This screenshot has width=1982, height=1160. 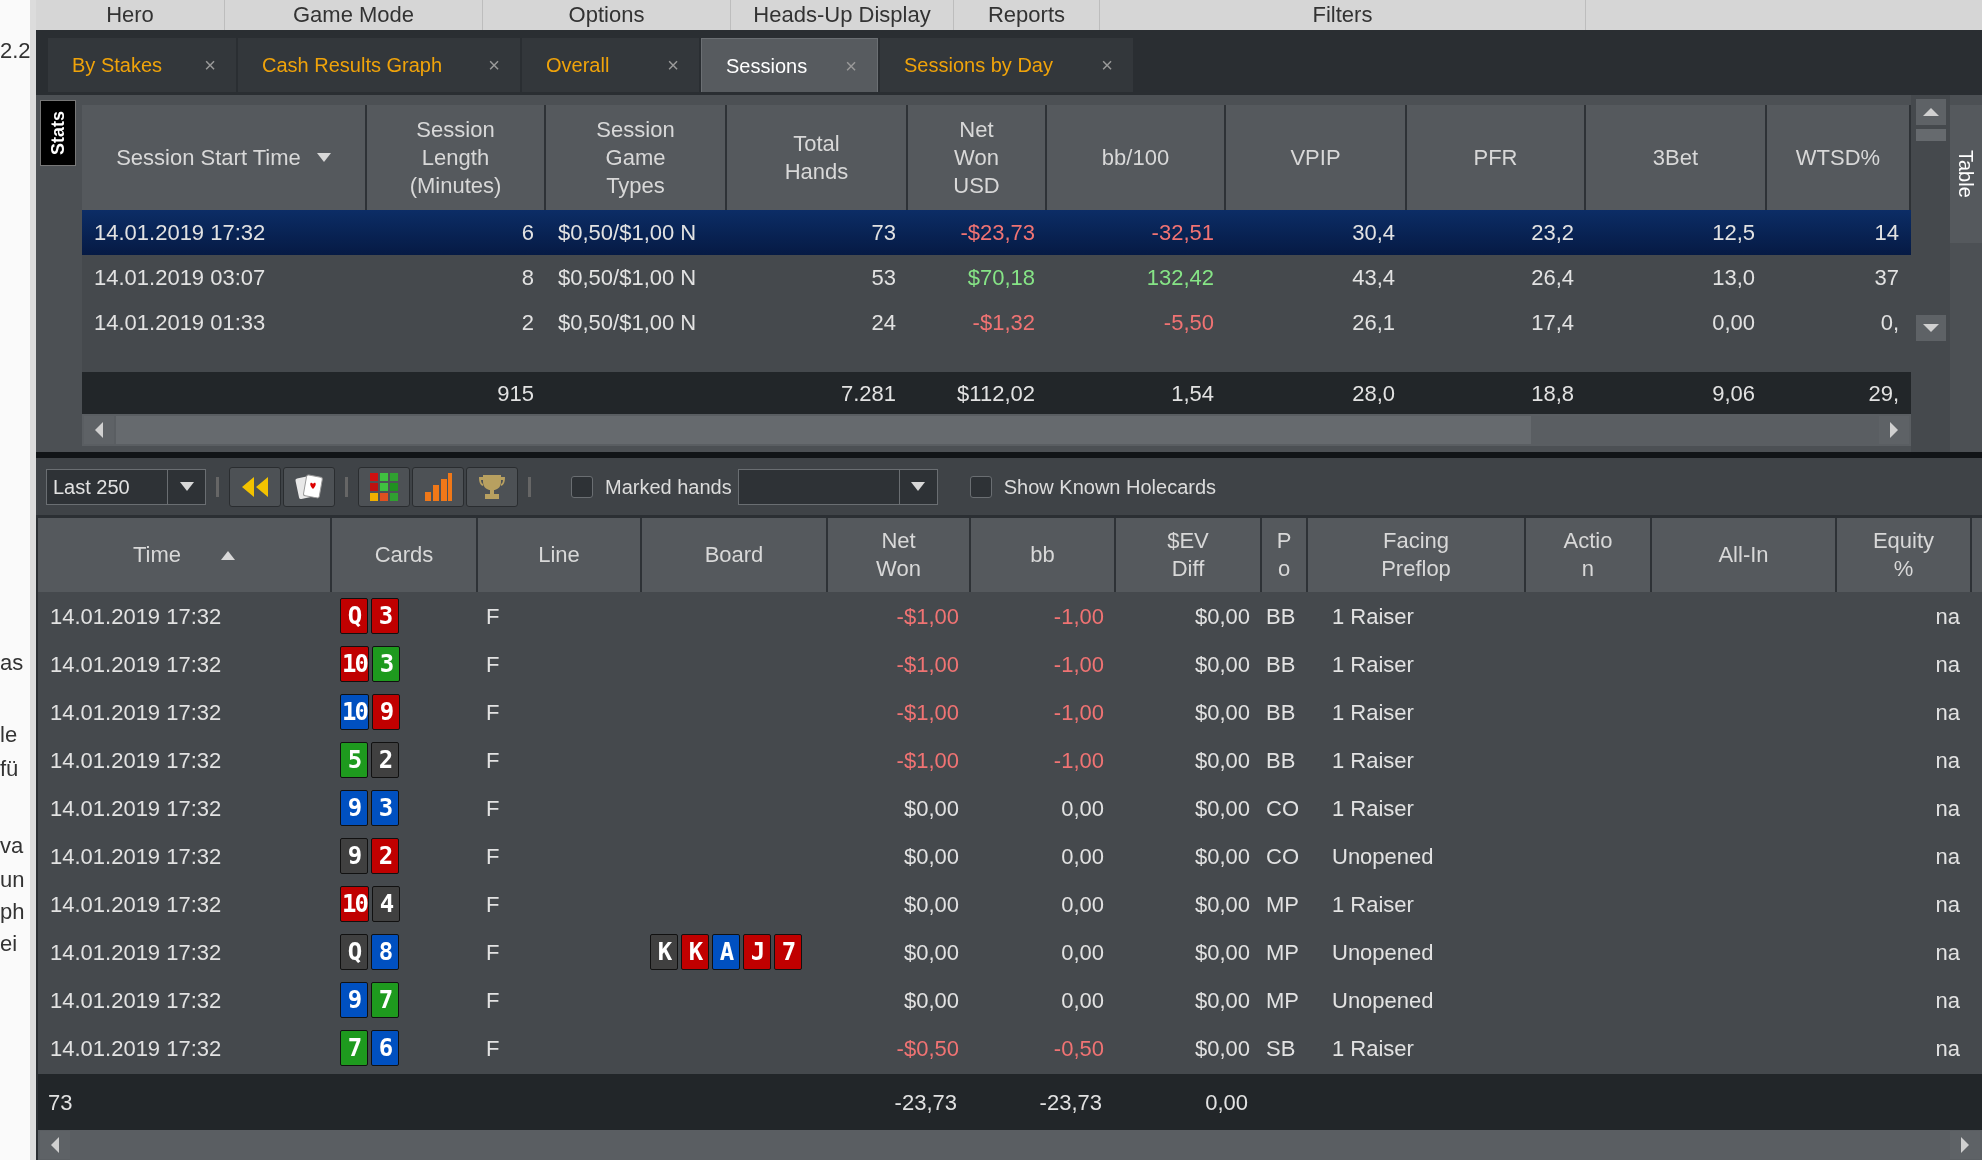 I want to click on column-header: Session Start Time, so click(x=208, y=157).